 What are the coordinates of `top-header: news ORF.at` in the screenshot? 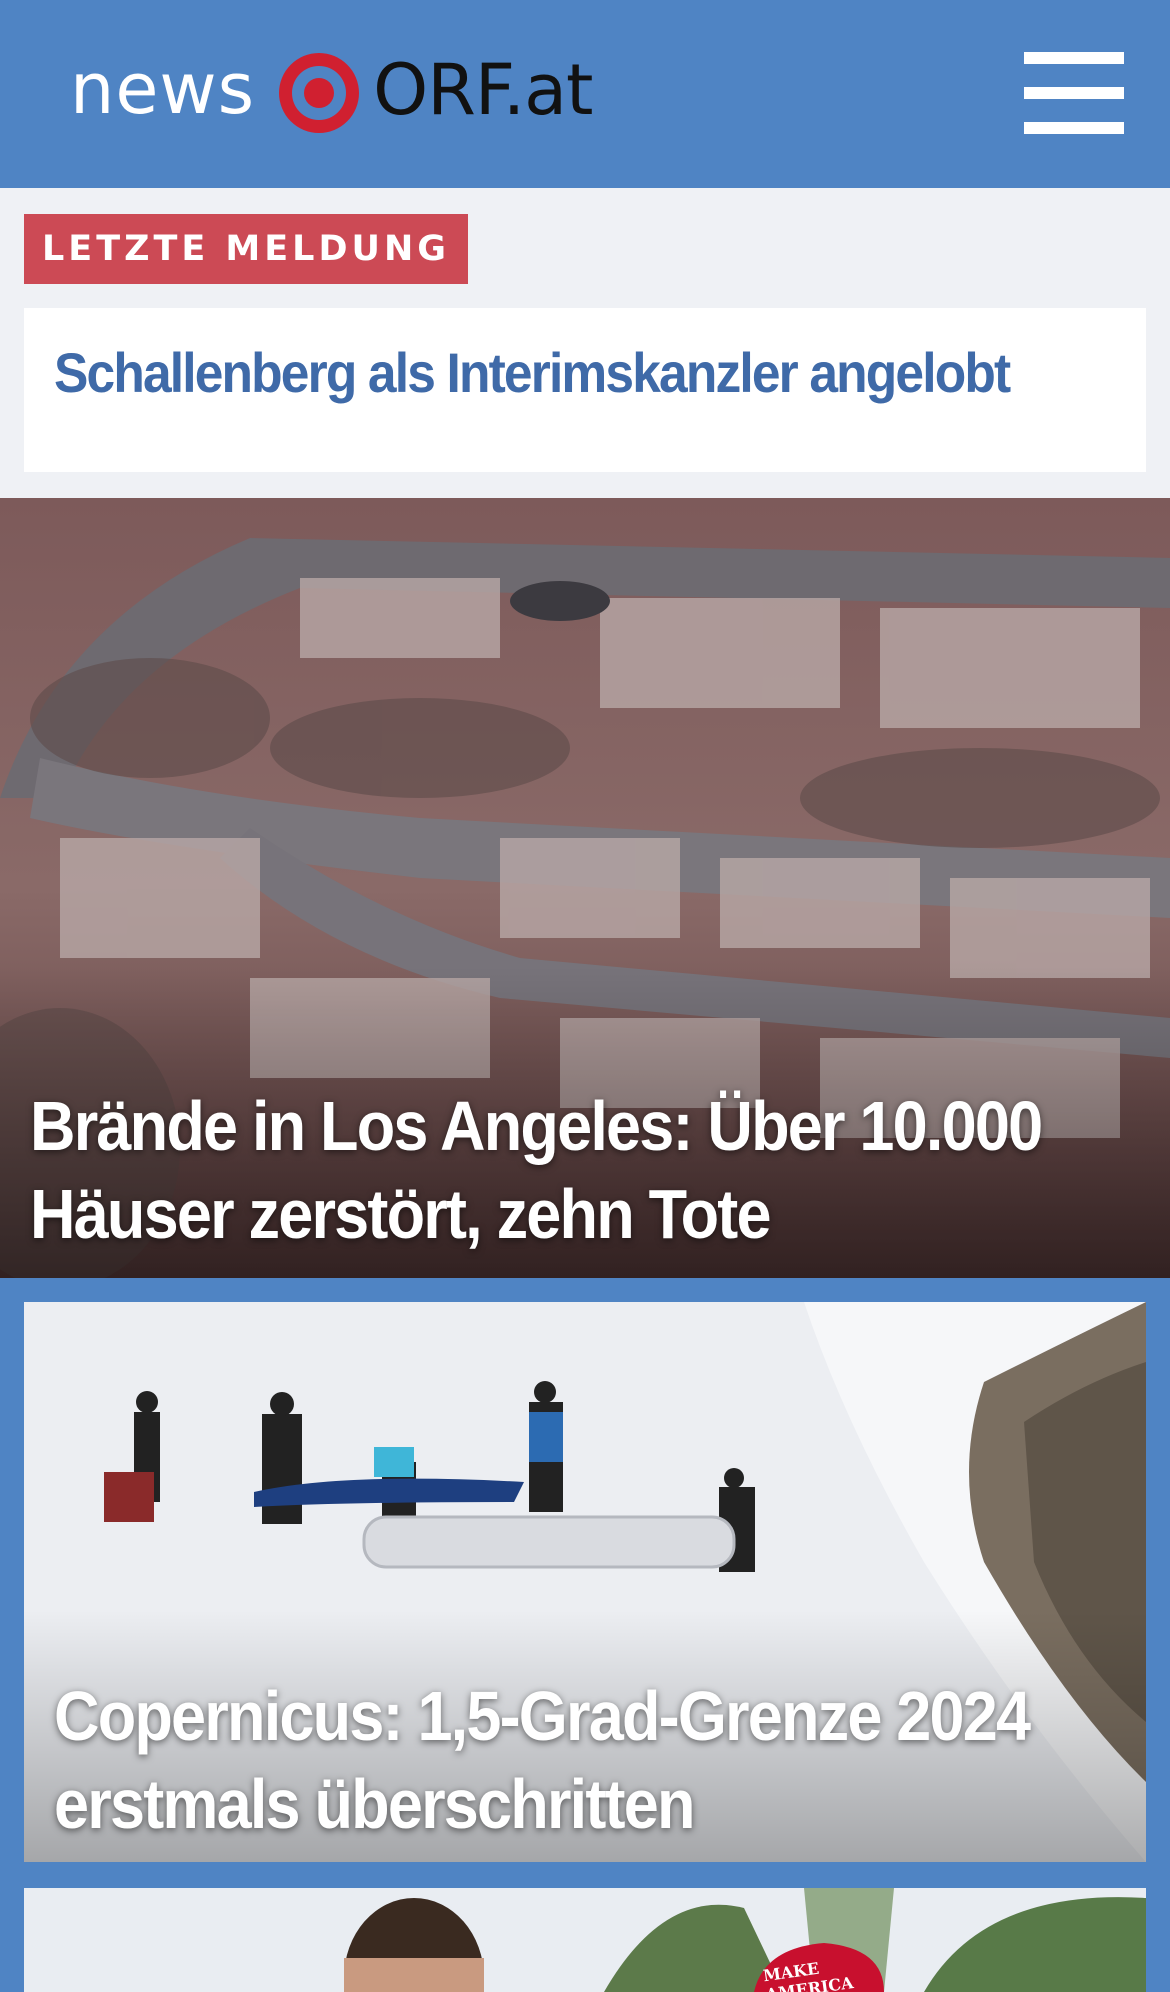 It's located at (585, 94).